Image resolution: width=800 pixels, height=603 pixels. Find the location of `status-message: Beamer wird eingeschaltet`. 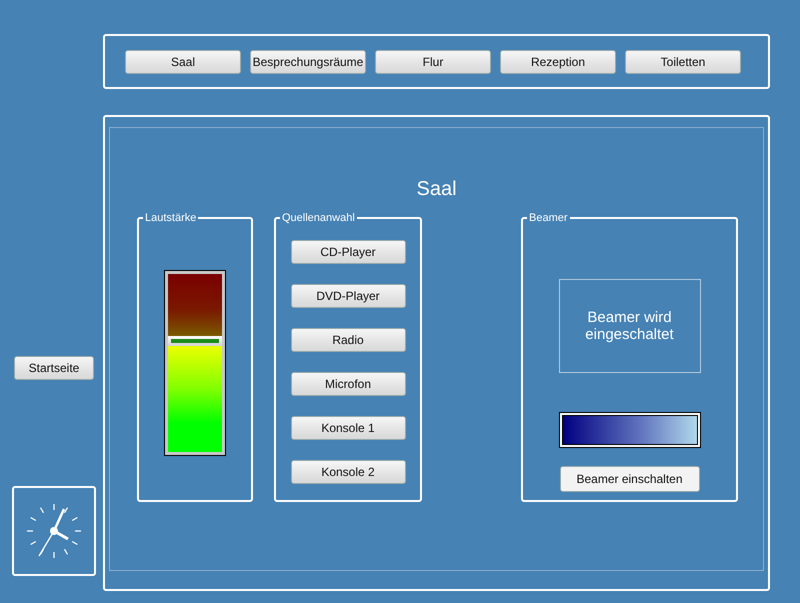

status-message: Beamer wird eingeschaltet is located at coordinates (629, 326).